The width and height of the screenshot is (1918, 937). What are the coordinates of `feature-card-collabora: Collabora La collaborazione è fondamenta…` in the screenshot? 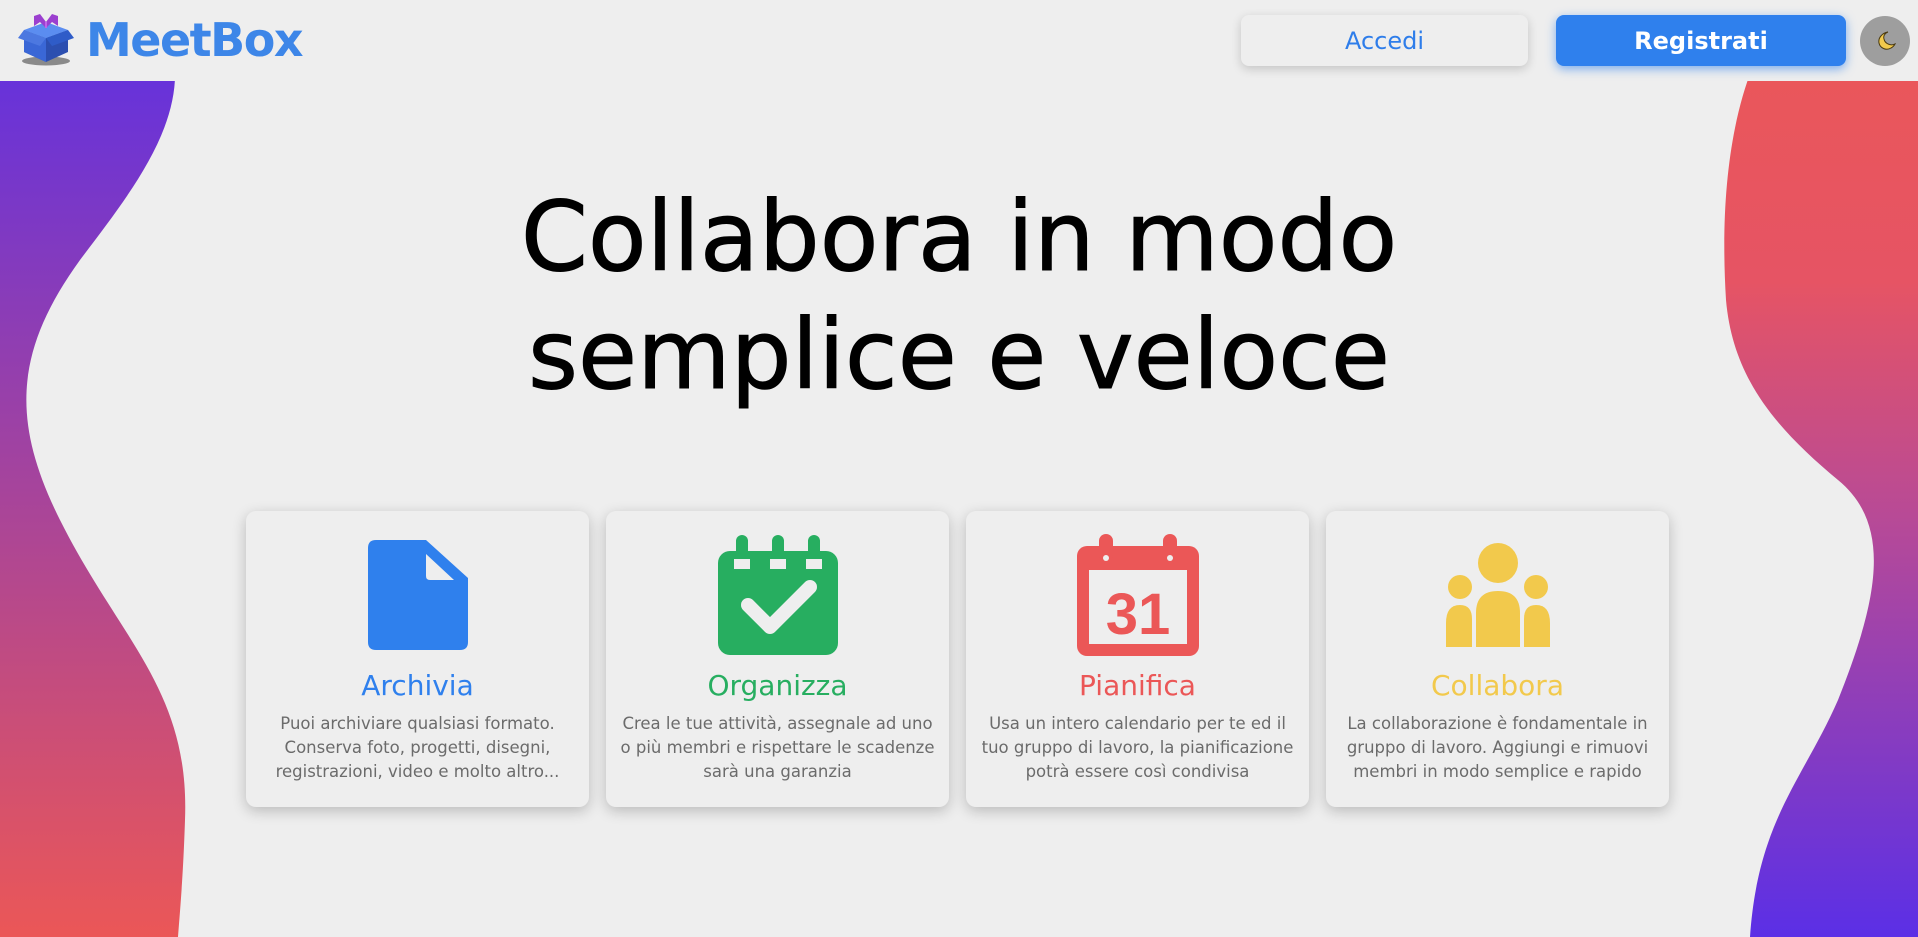 It's located at (1497, 659).